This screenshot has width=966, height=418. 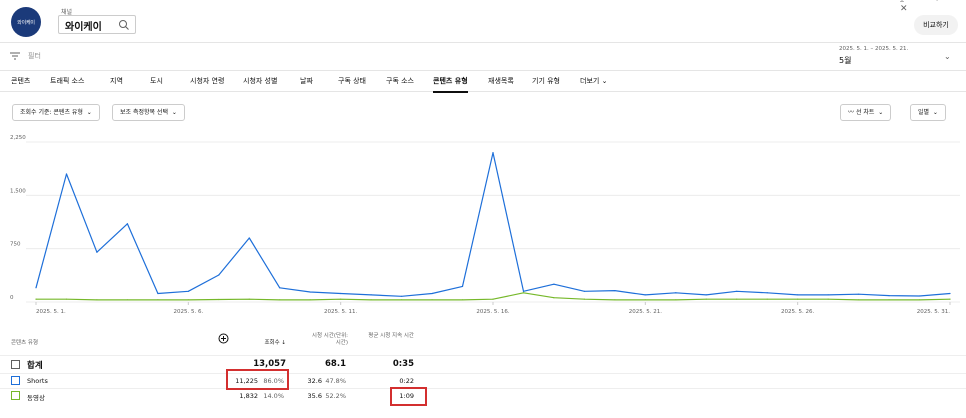 I want to click on tab-device-type: 기기 유형, so click(x=546, y=81).